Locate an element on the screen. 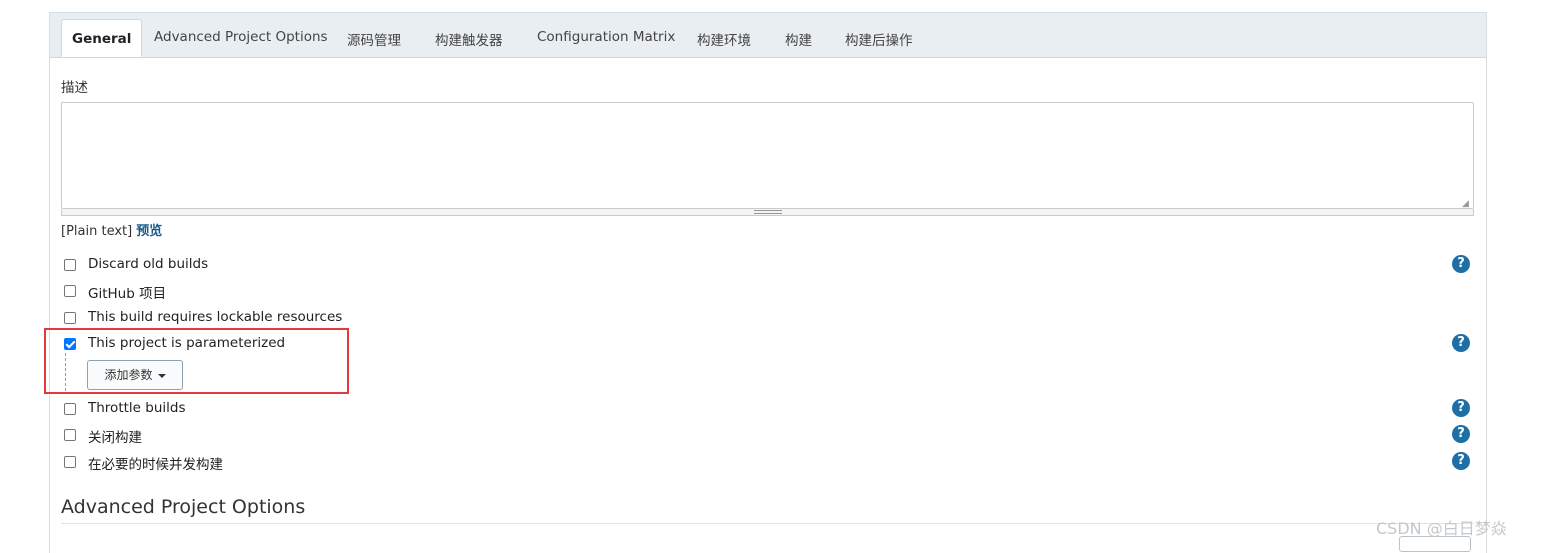 Image resolution: width=1542 pixels, height=553 pixels. nested-indent-line is located at coordinates (65, 372).